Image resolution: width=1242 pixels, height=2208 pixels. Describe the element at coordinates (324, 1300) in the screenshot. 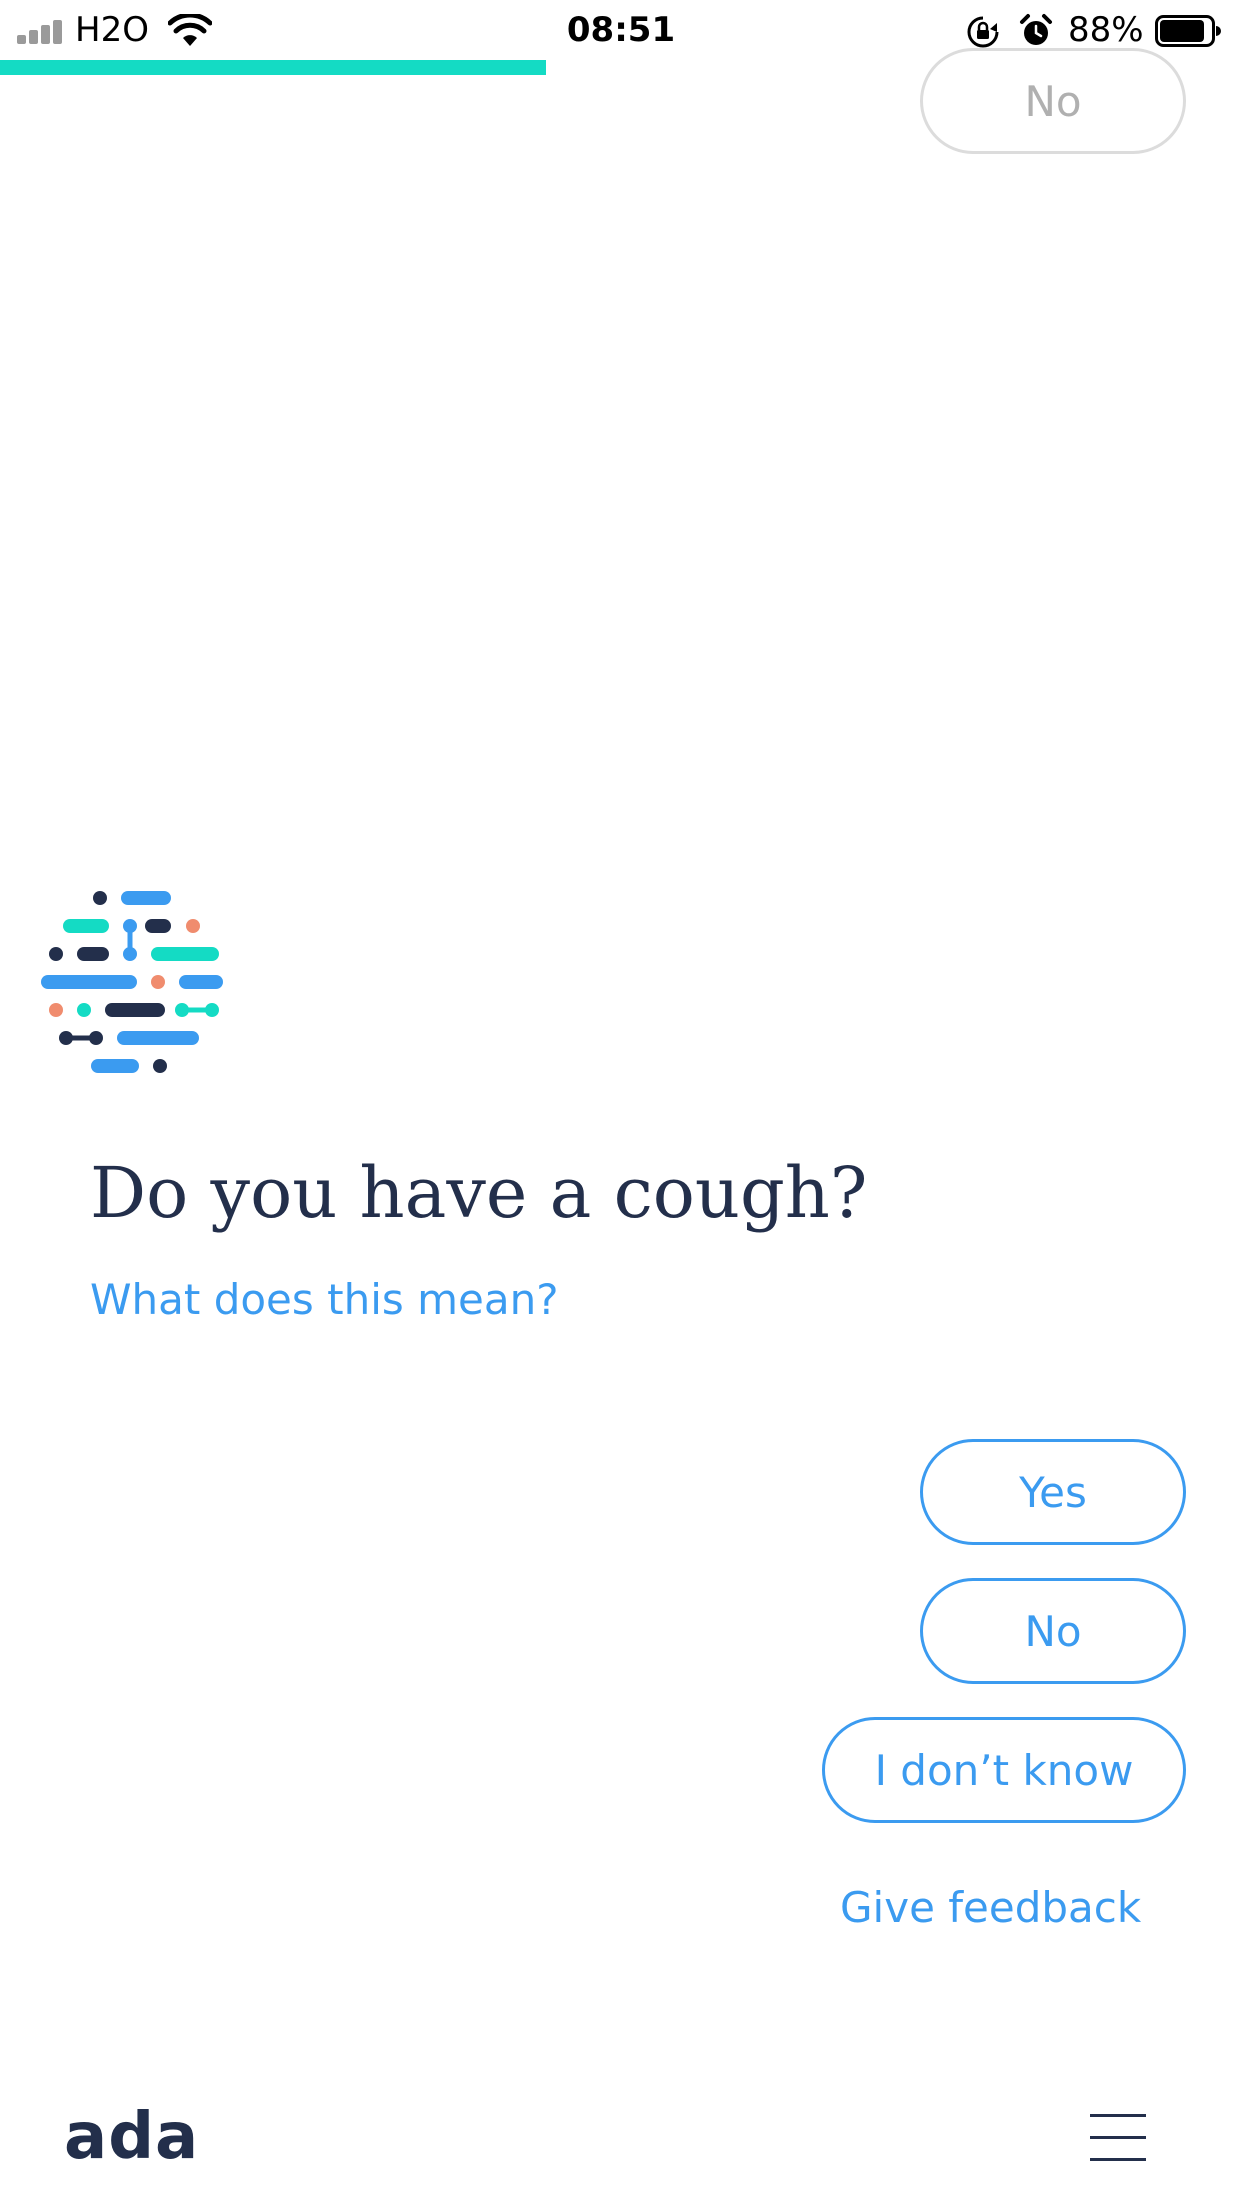

I see `what-does-this-mean-link: What does this mean?` at that location.